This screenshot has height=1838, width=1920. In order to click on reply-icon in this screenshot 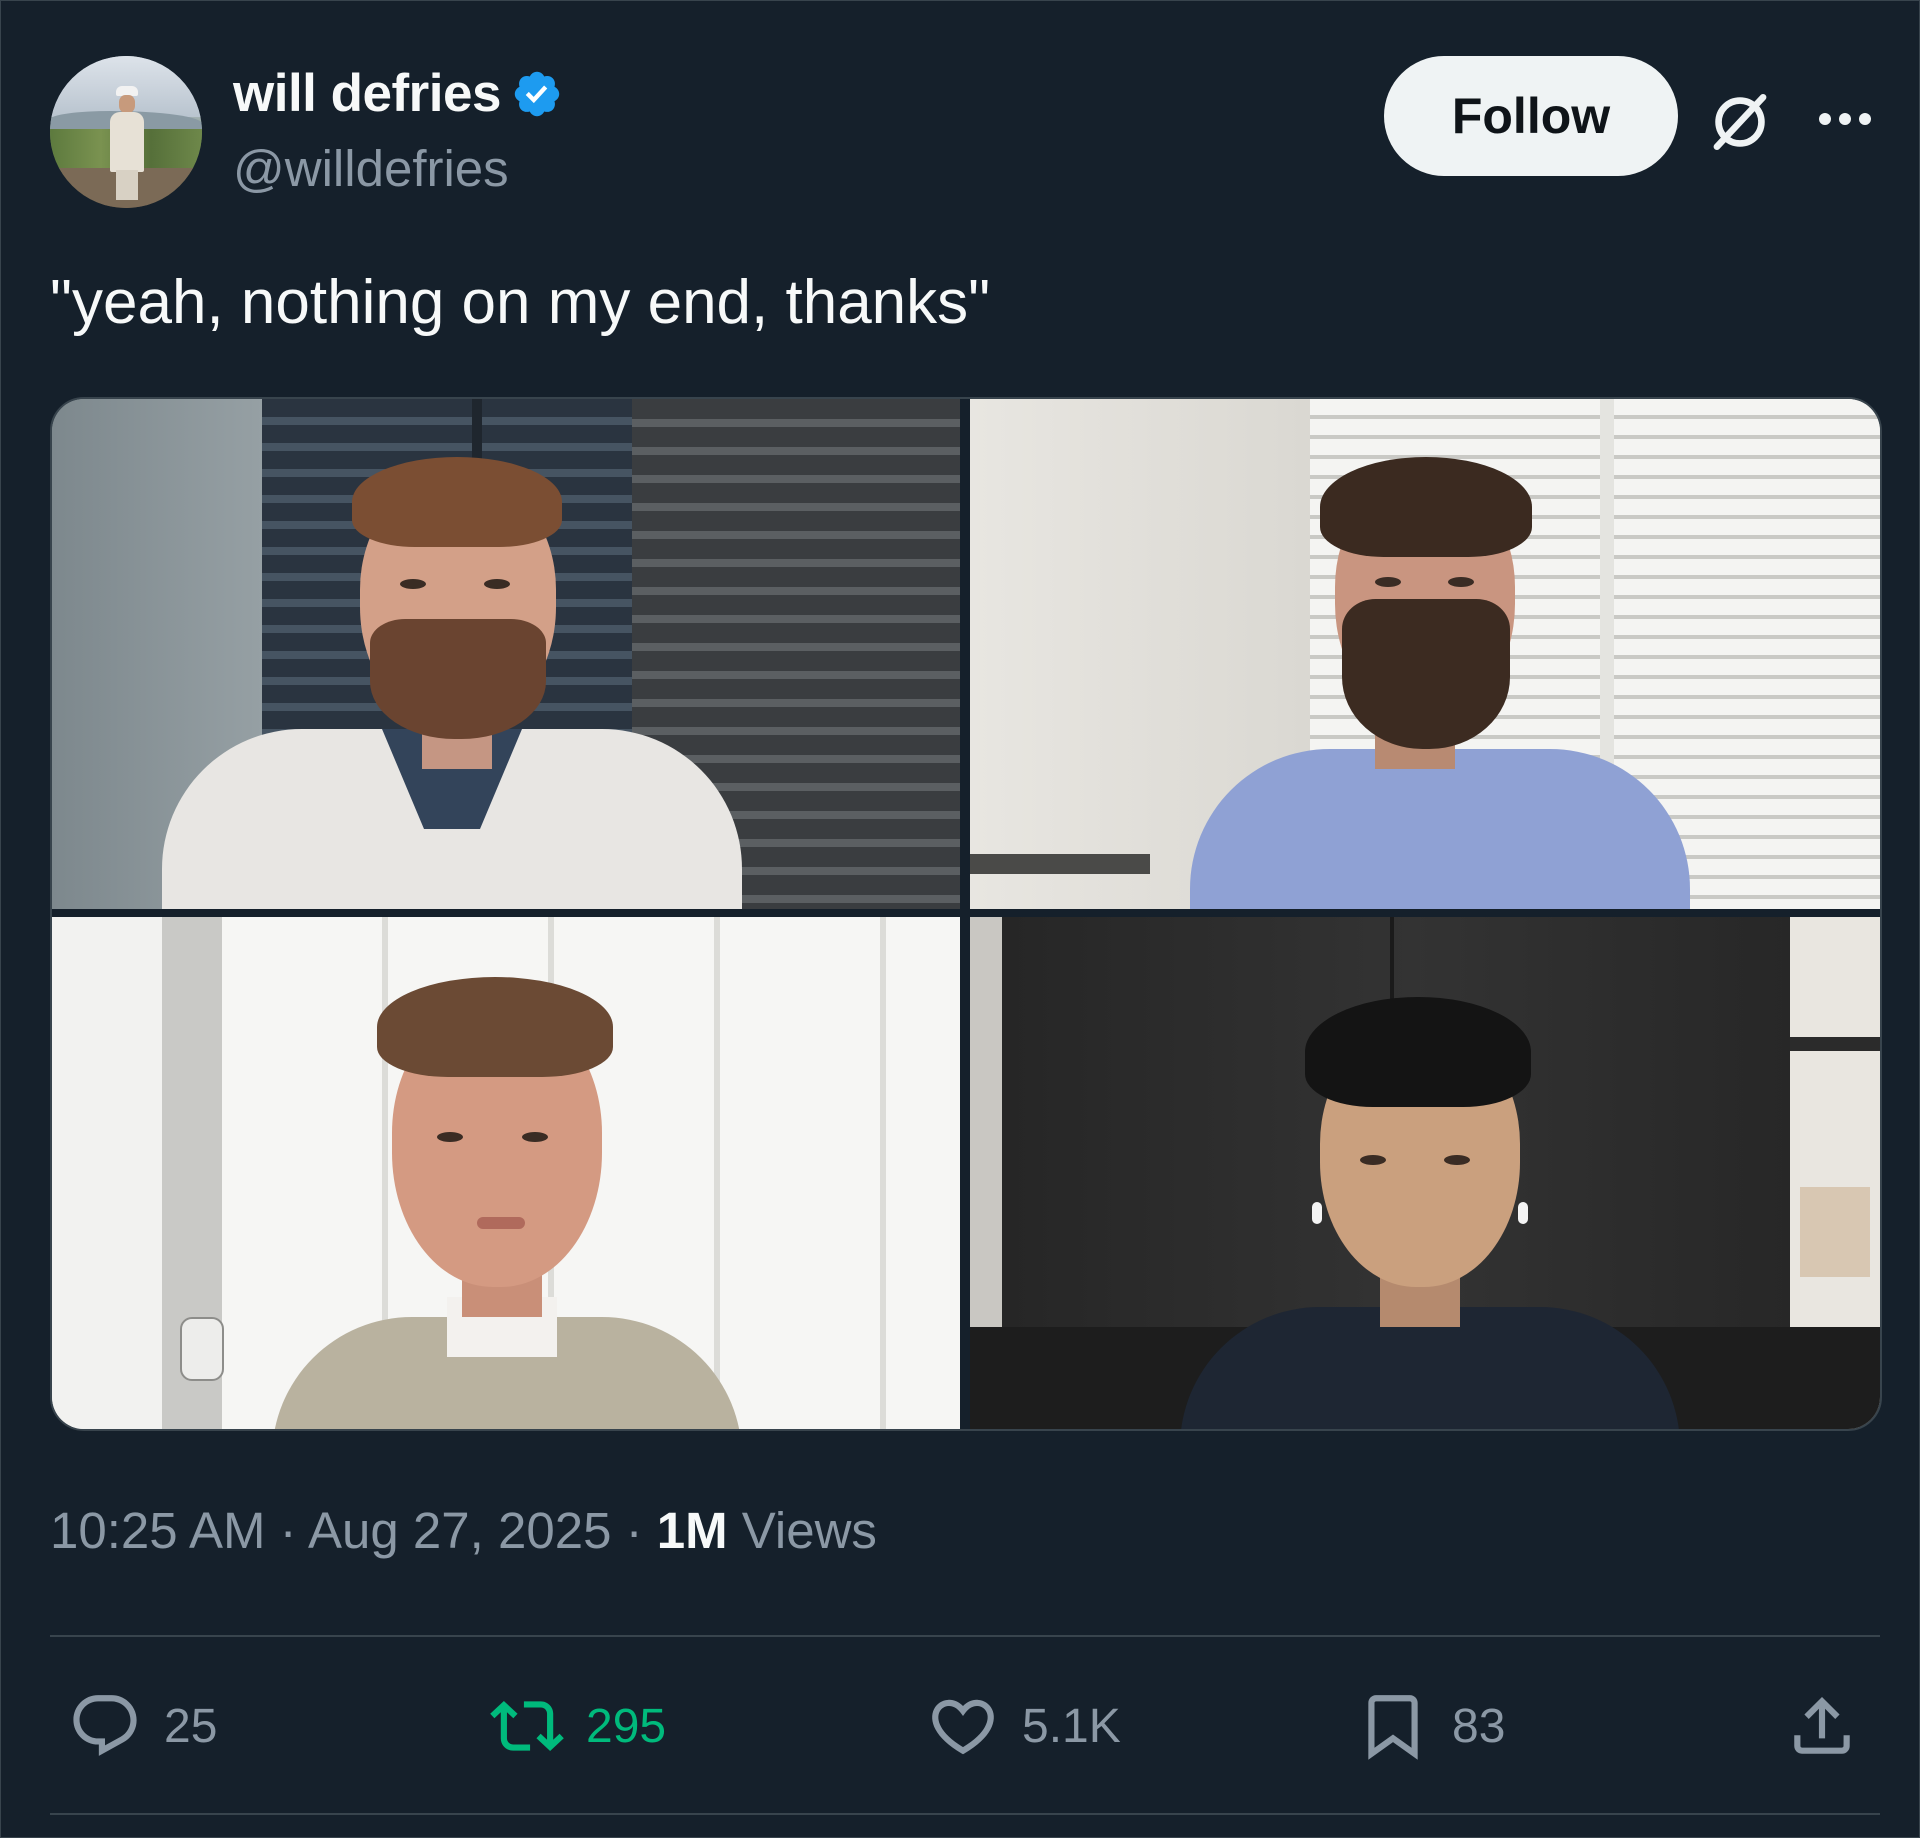, I will do `click(105, 1725)`.